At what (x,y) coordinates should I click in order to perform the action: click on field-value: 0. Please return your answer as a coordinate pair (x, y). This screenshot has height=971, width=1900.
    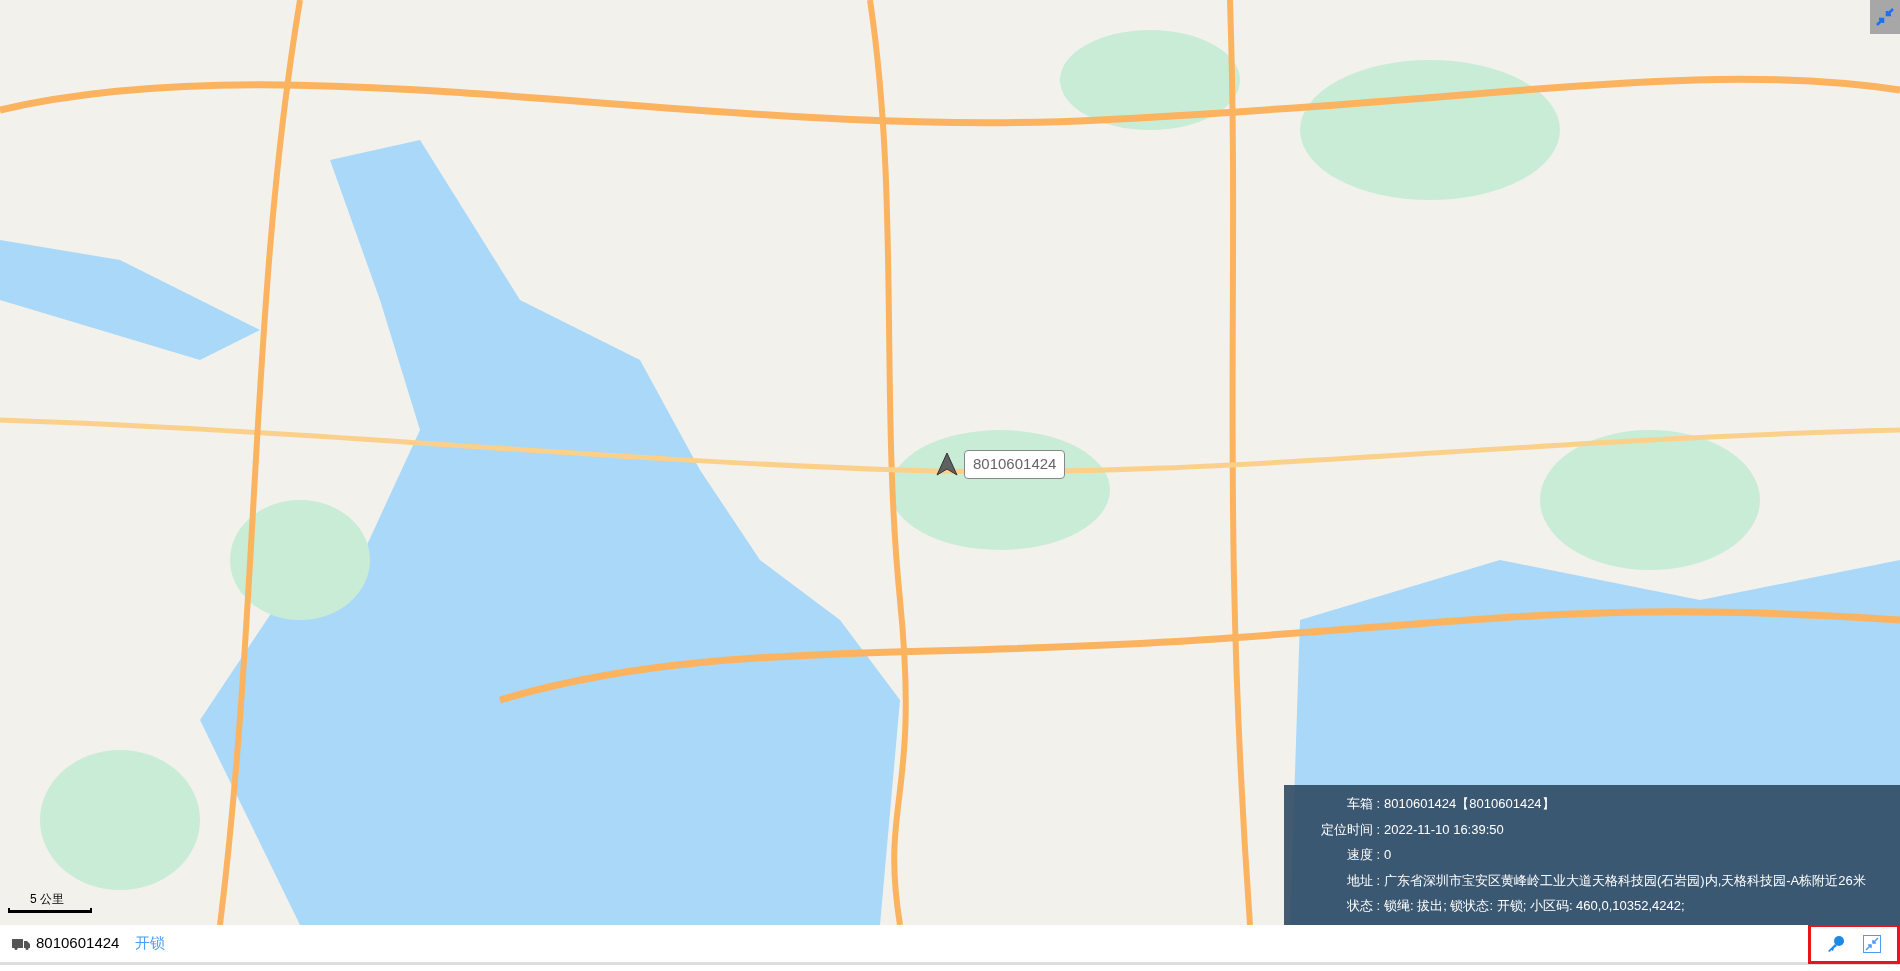
    Looking at the image, I should click on (1388, 855).